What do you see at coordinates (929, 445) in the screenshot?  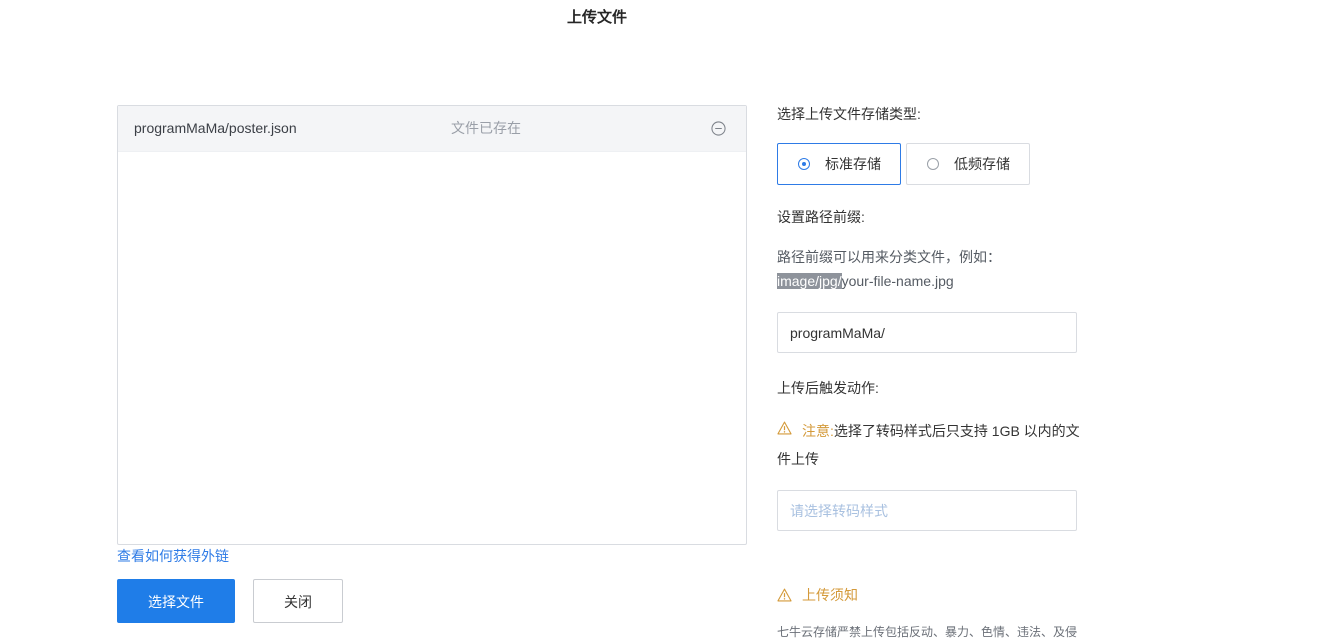 I see `transcode-notice: 注意:选择了转码样式后只支持 1GB 以内的文件上传` at bounding box center [929, 445].